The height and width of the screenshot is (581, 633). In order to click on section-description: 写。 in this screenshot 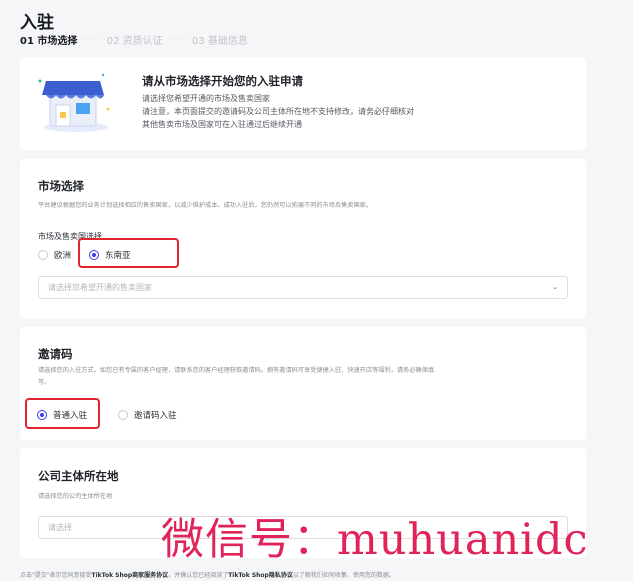, I will do `click(44, 382)`.